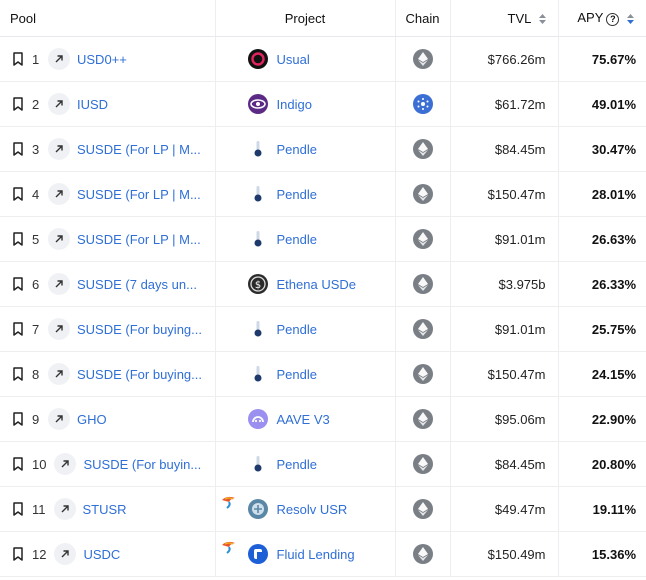 The image size is (646, 580). Describe the element at coordinates (630, 19) in the screenshot. I see `sort-desc-icon` at that location.